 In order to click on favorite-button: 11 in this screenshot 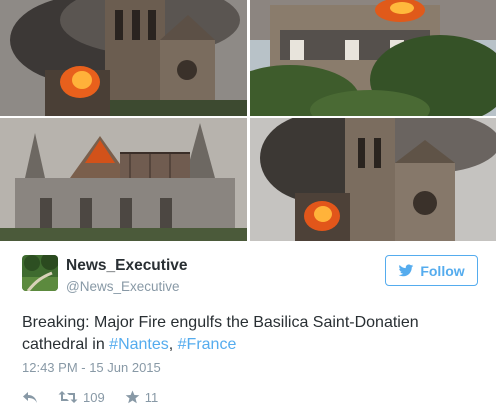, I will do `click(142, 397)`.